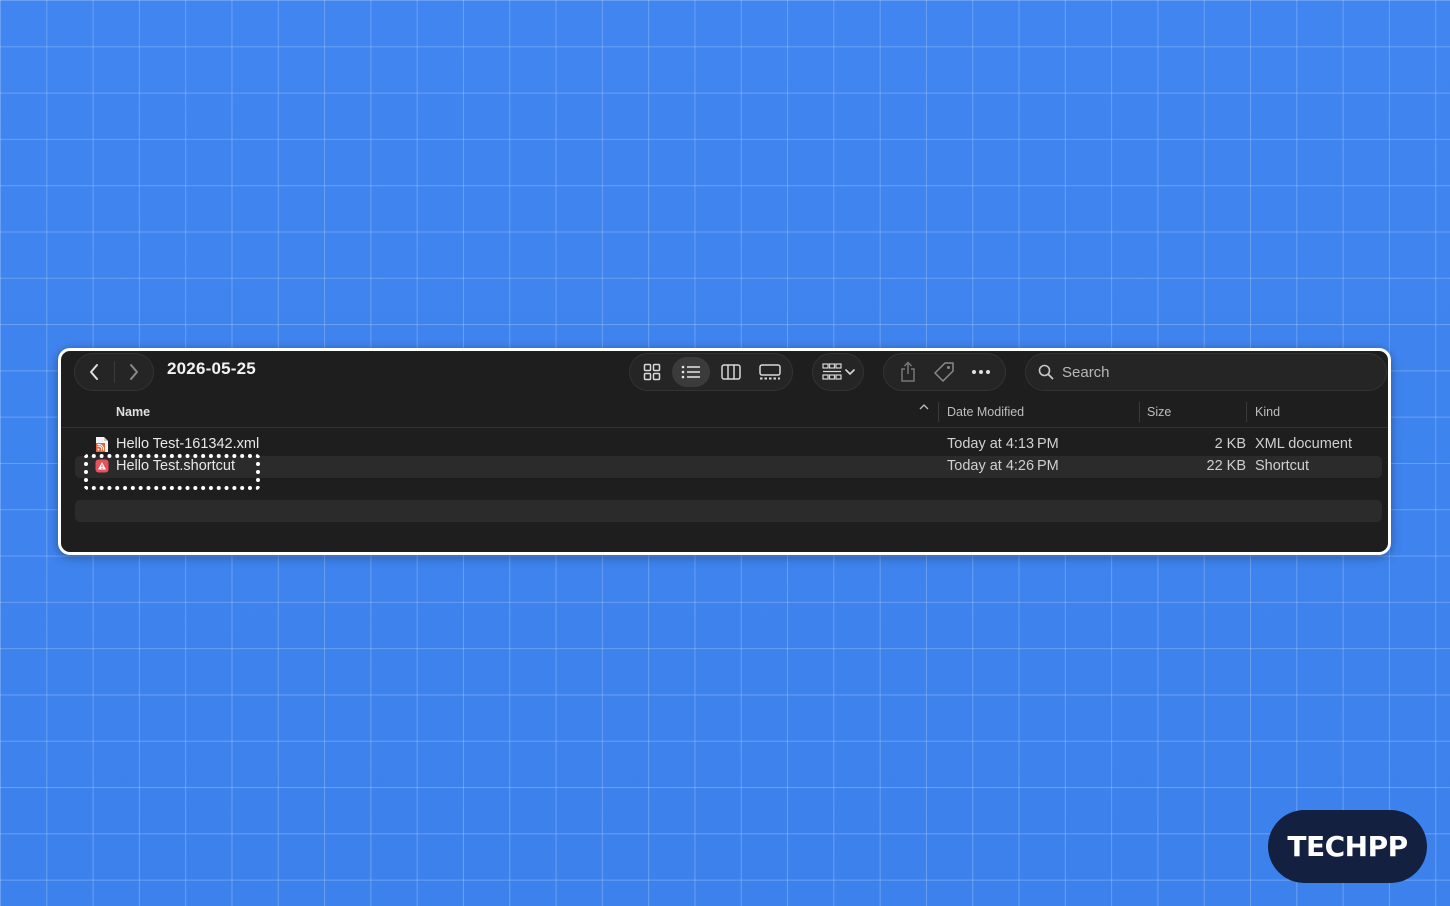 Image resolution: width=1450 pixels, height=906 pixels. I want to click on chevron-left-icon, so click(94, 372).